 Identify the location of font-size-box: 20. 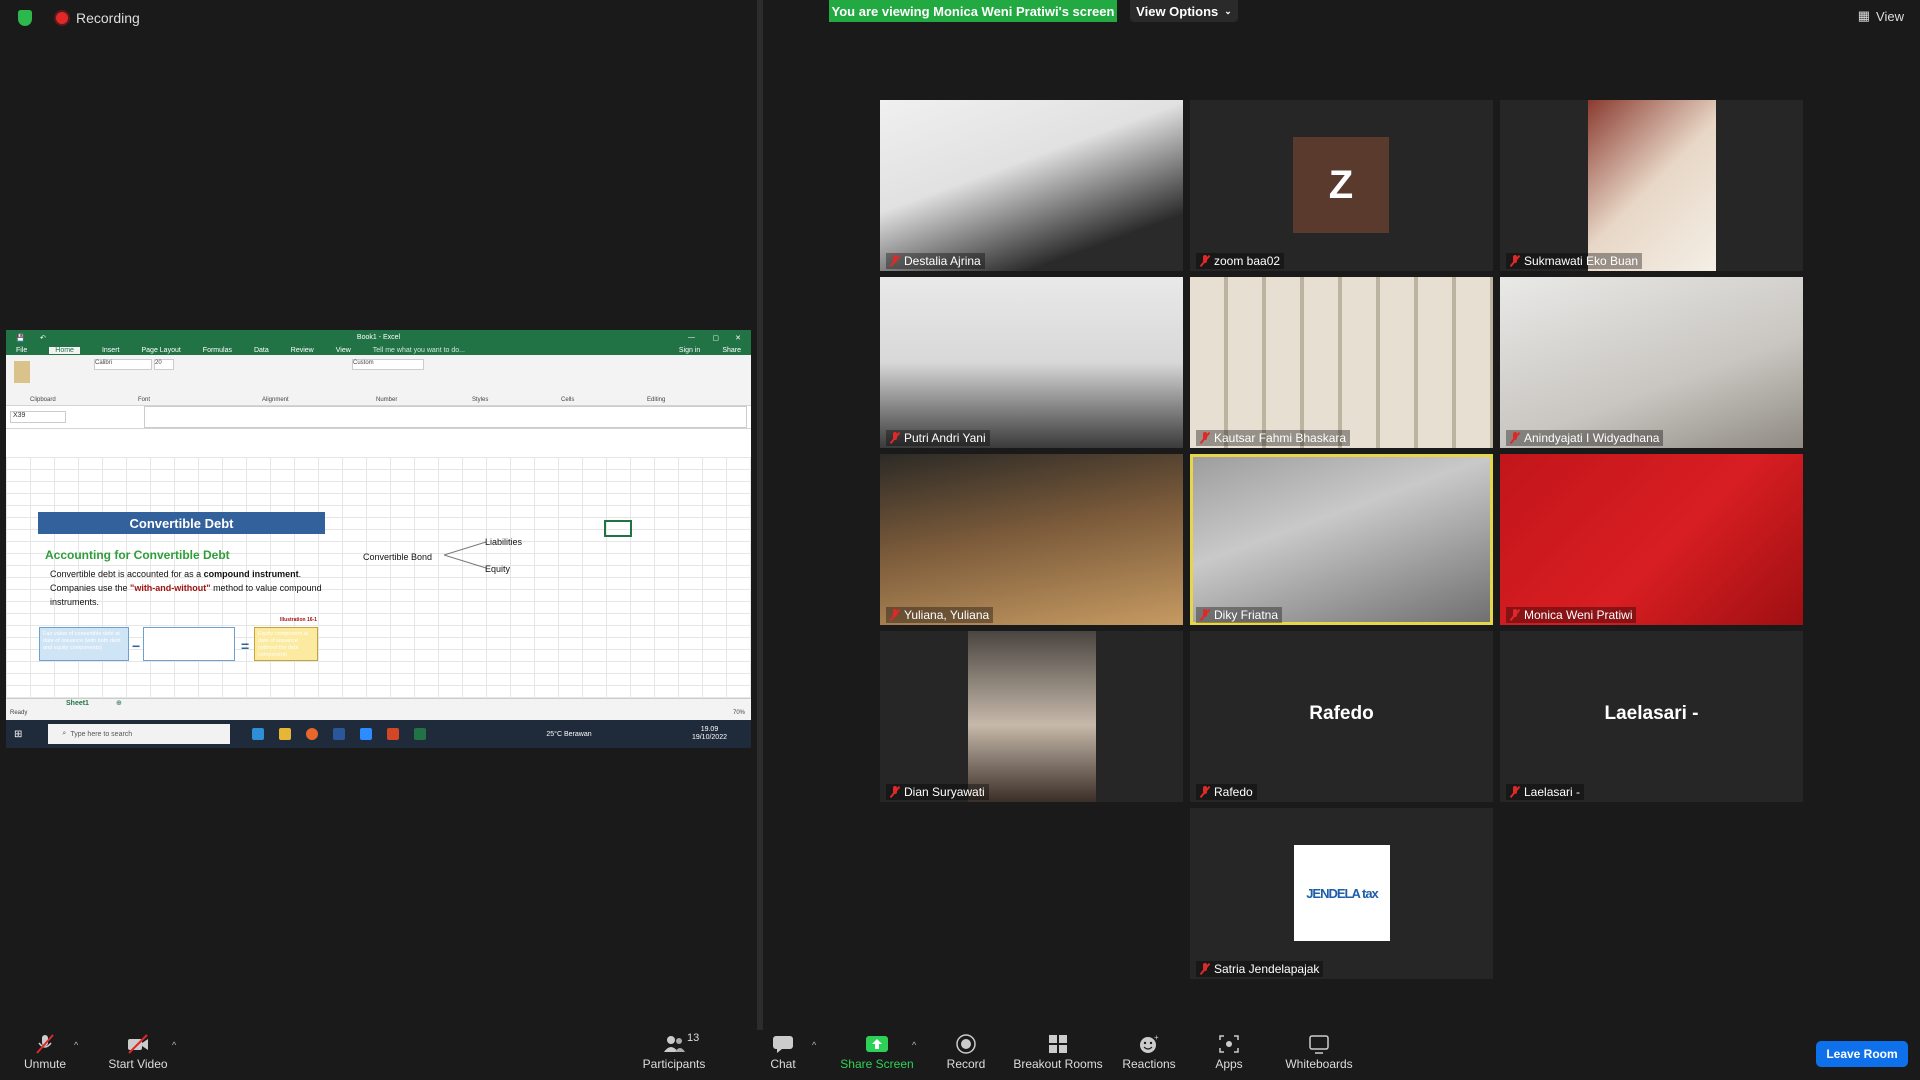
(164, 364).